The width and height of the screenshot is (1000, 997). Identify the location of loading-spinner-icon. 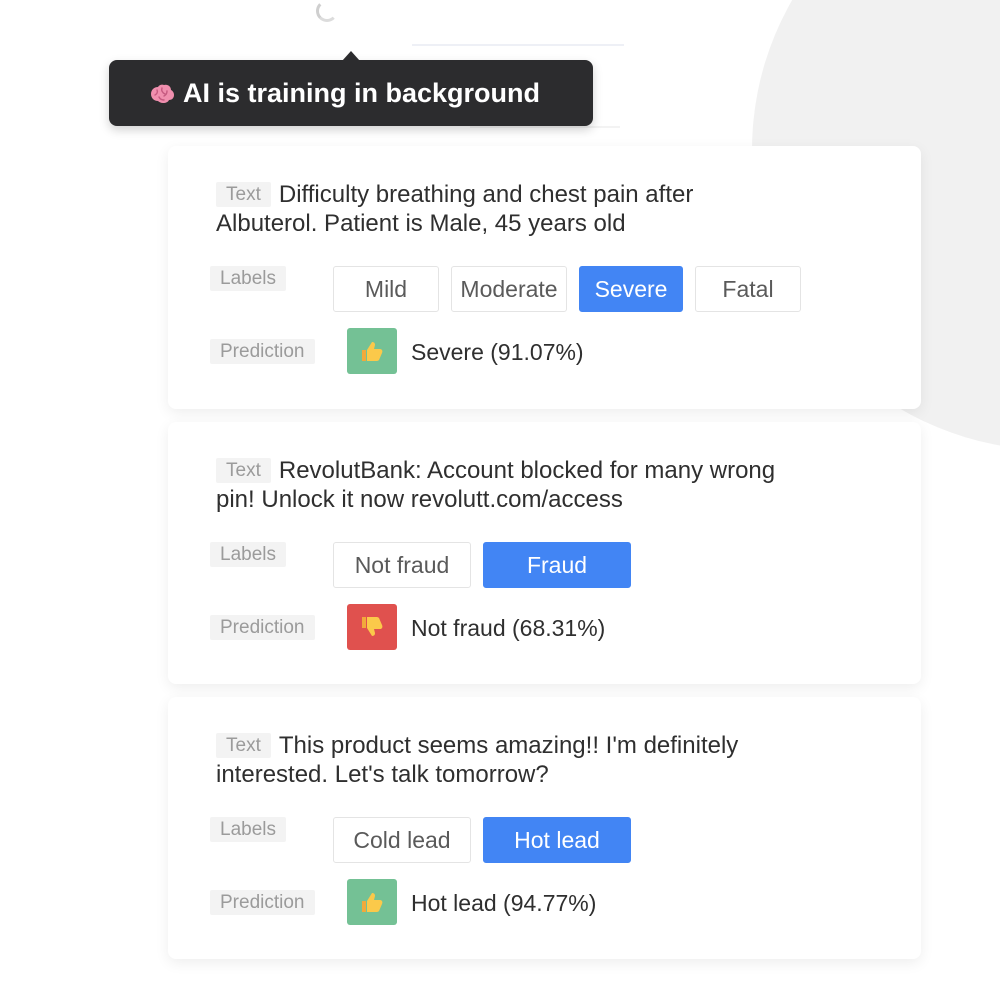
(327, 11).